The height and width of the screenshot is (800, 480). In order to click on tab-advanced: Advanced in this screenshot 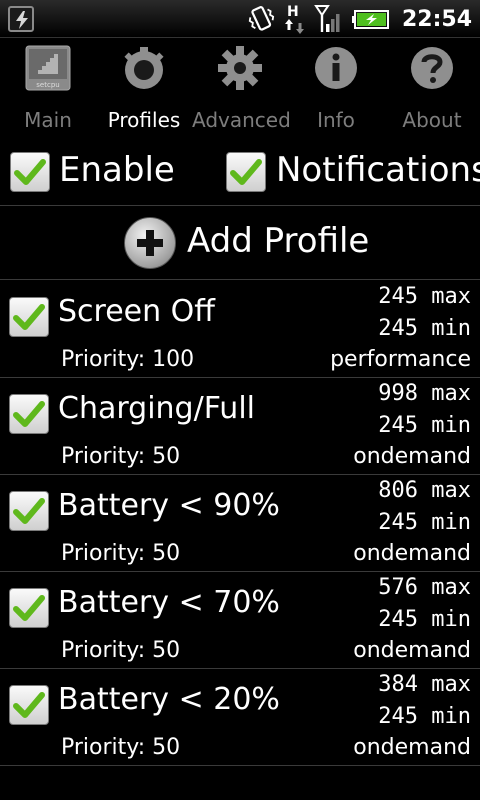, I will do `click(241, 90)`.